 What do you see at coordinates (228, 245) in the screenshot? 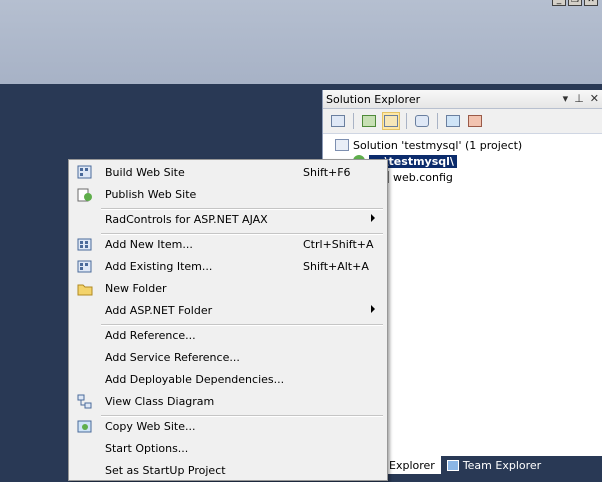
I see `menu-item-add-new-item: Add New Item... Ctrl+Shift+A` at bounding box center [228, 245].